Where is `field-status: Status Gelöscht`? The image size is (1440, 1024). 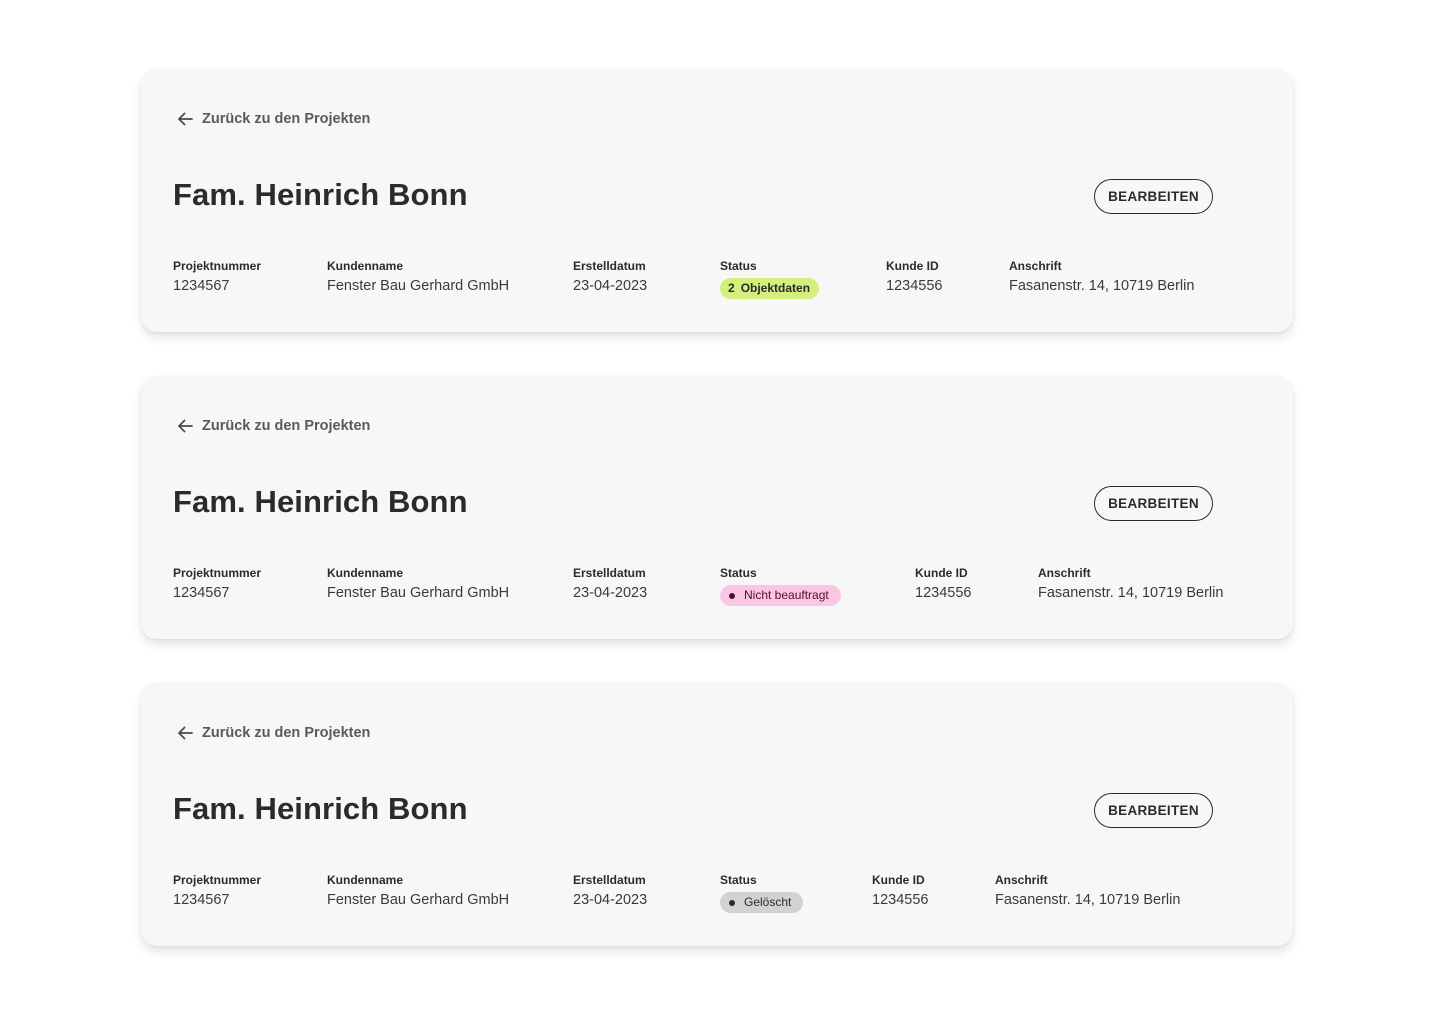
field-status: Status Gelöscht is located at coordinates (762, 893).